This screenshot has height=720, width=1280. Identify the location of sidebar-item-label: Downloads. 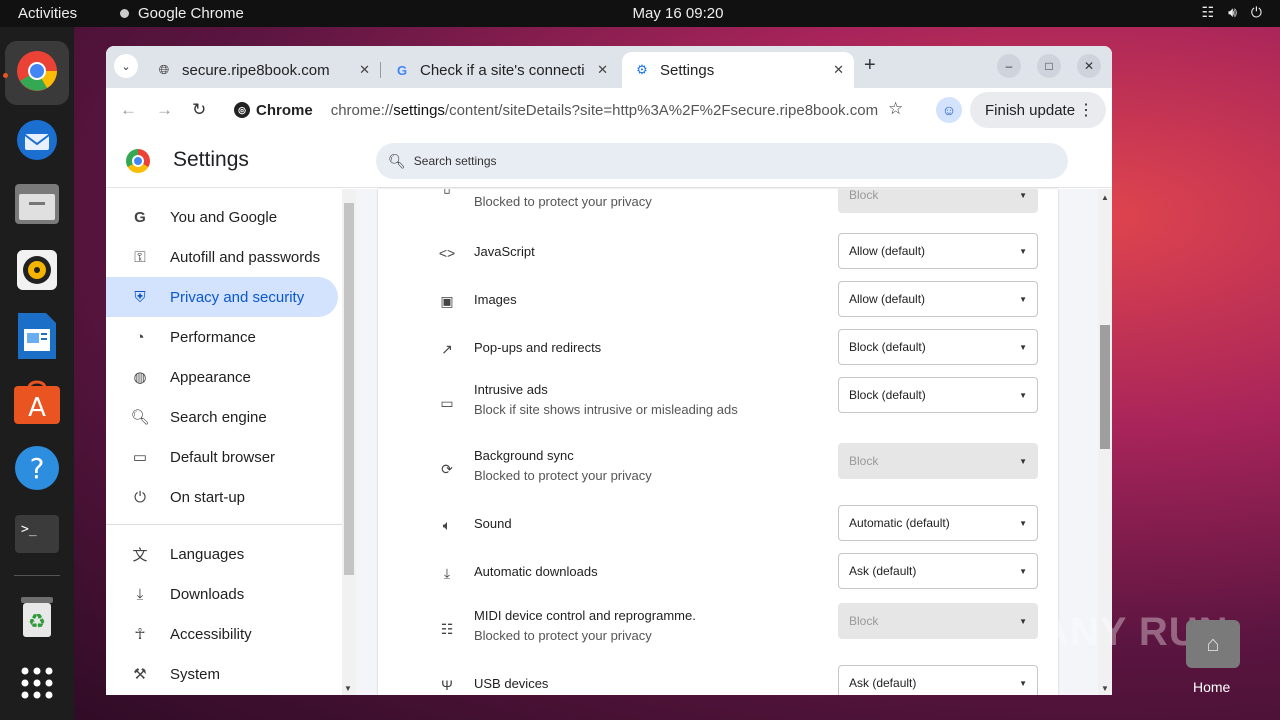
(207, 594).